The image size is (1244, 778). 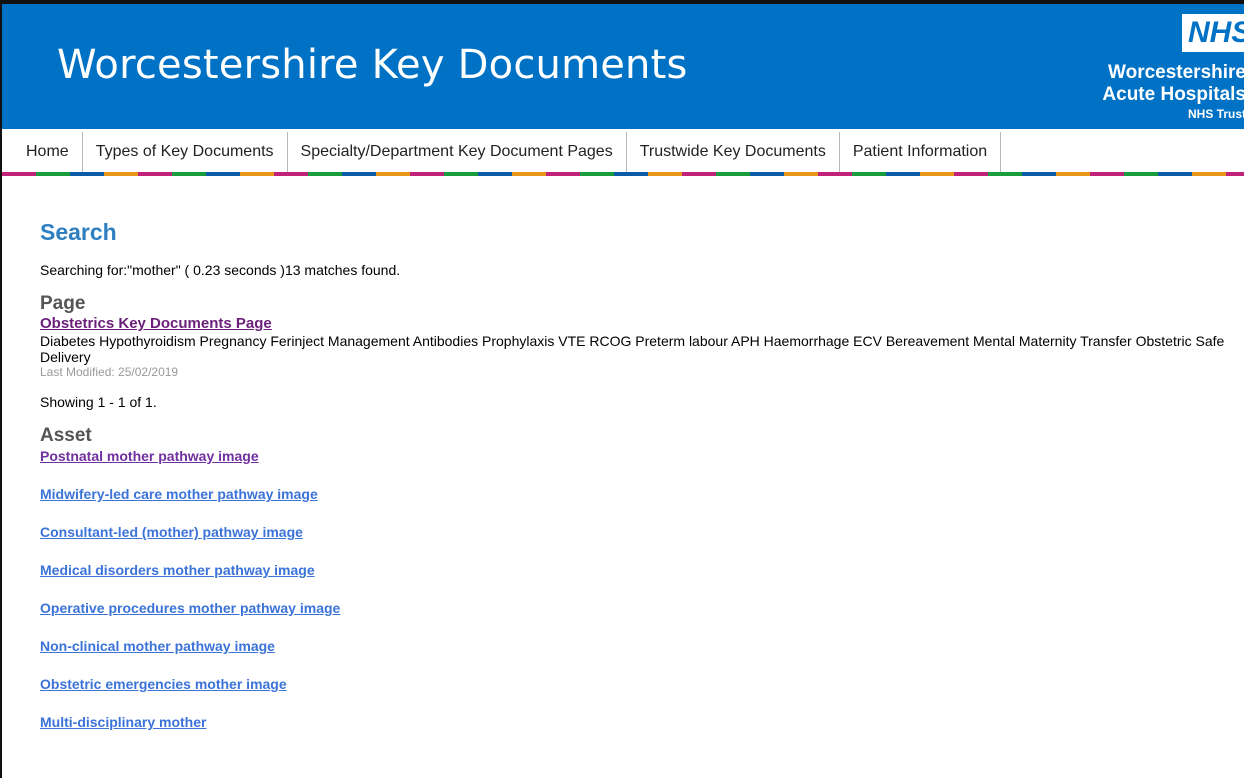 What do you see at coordinates (109, 372) in the screenshot?
I see `result-last-modified: Last Modified: 25/02/2019` at bounding box center [109, 372].